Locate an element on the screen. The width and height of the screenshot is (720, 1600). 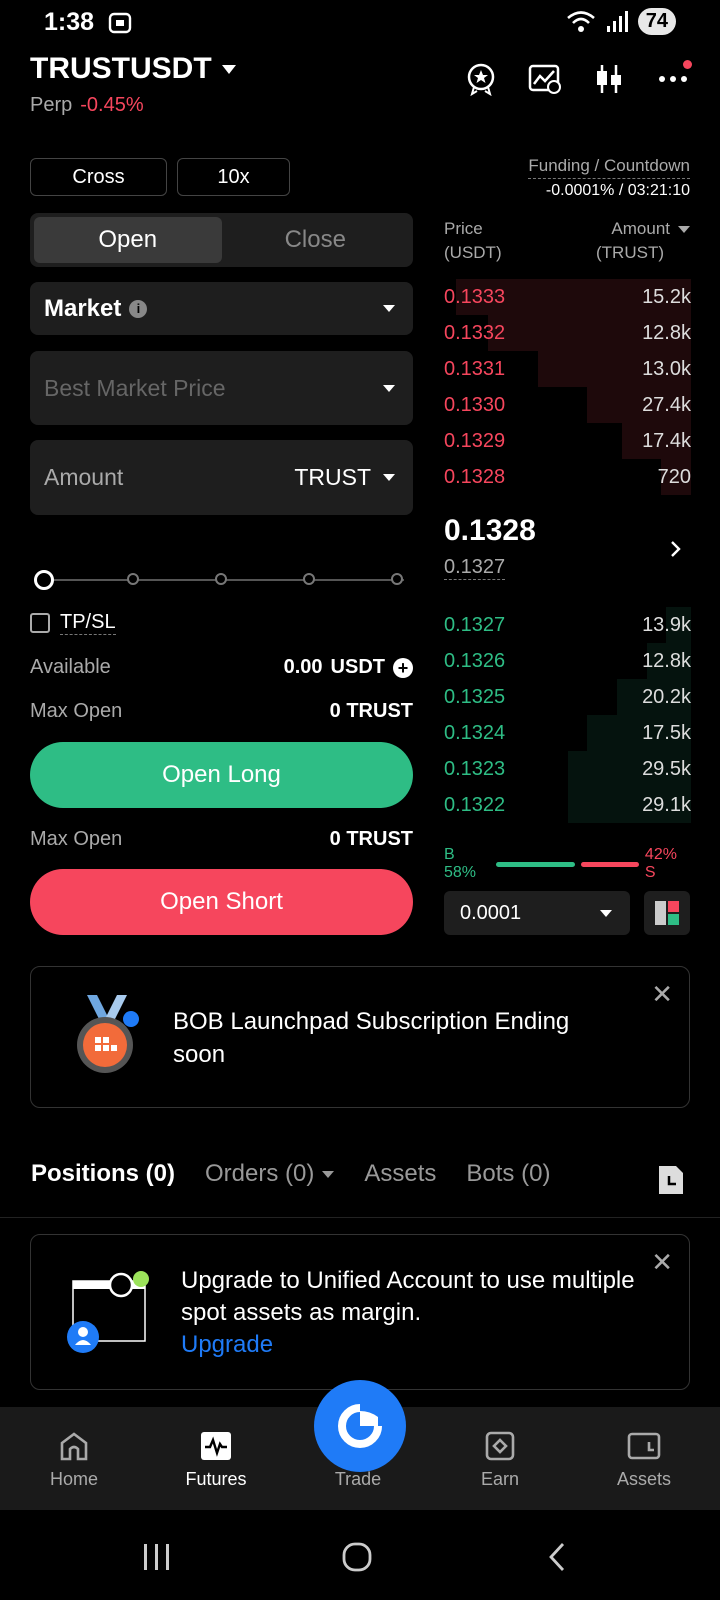
price-change: -0.45% is located at coordinates (112, 105).